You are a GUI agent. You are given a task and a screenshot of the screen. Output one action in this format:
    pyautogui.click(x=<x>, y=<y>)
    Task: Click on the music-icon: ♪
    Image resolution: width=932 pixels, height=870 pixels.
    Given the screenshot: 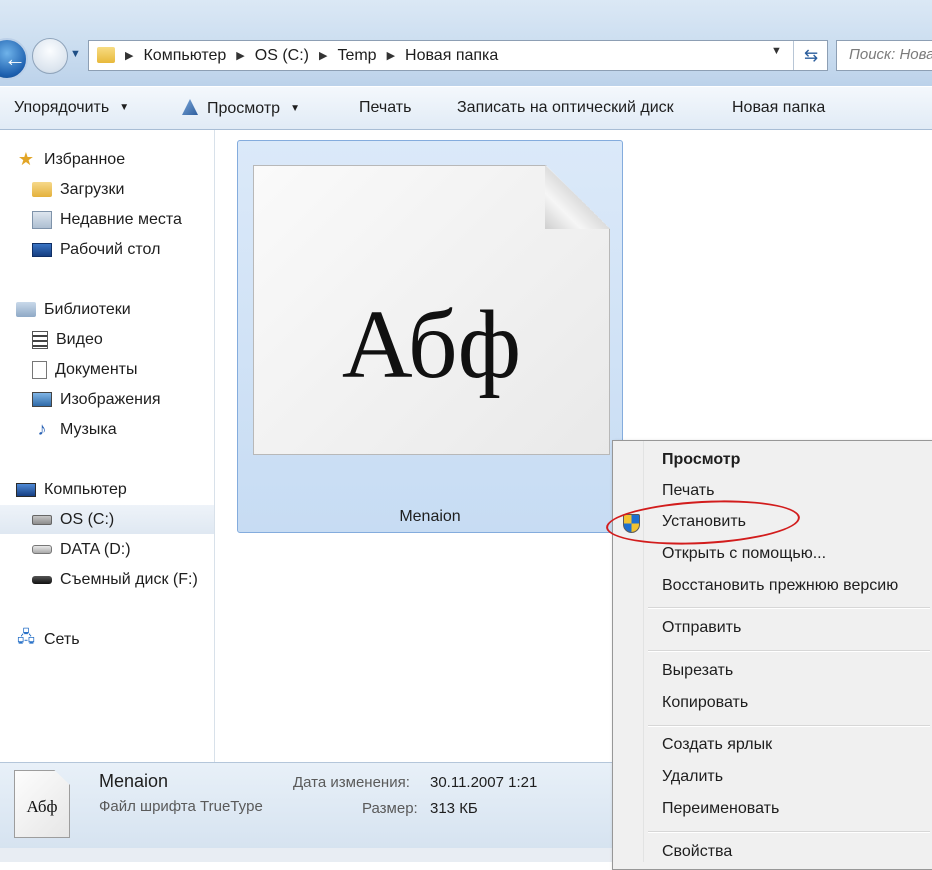 What is the action you would take?
    pyautogui.click(x=42, y=429)
    